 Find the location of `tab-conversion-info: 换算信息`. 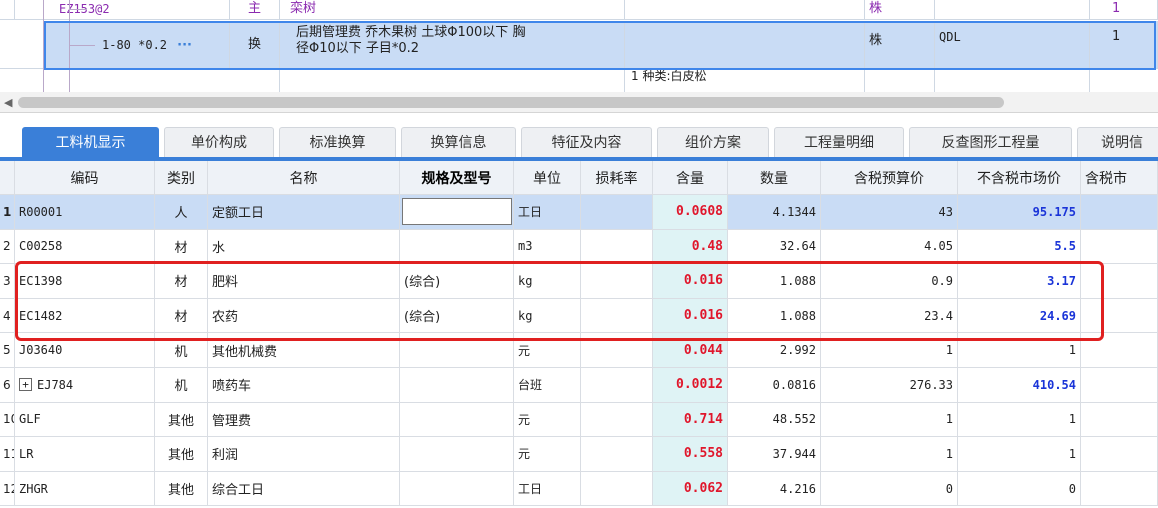

tab-conversion-info: 换算信息 is located at coordinates (458, 142).